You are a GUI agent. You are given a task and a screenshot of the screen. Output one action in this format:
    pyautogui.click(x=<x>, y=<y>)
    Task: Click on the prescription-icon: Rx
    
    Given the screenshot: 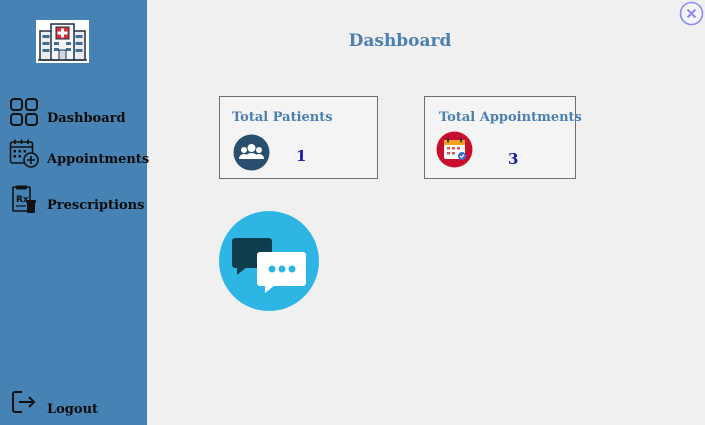 What is the action you would take?
    pyautogui.click(x=24, y=199)
    